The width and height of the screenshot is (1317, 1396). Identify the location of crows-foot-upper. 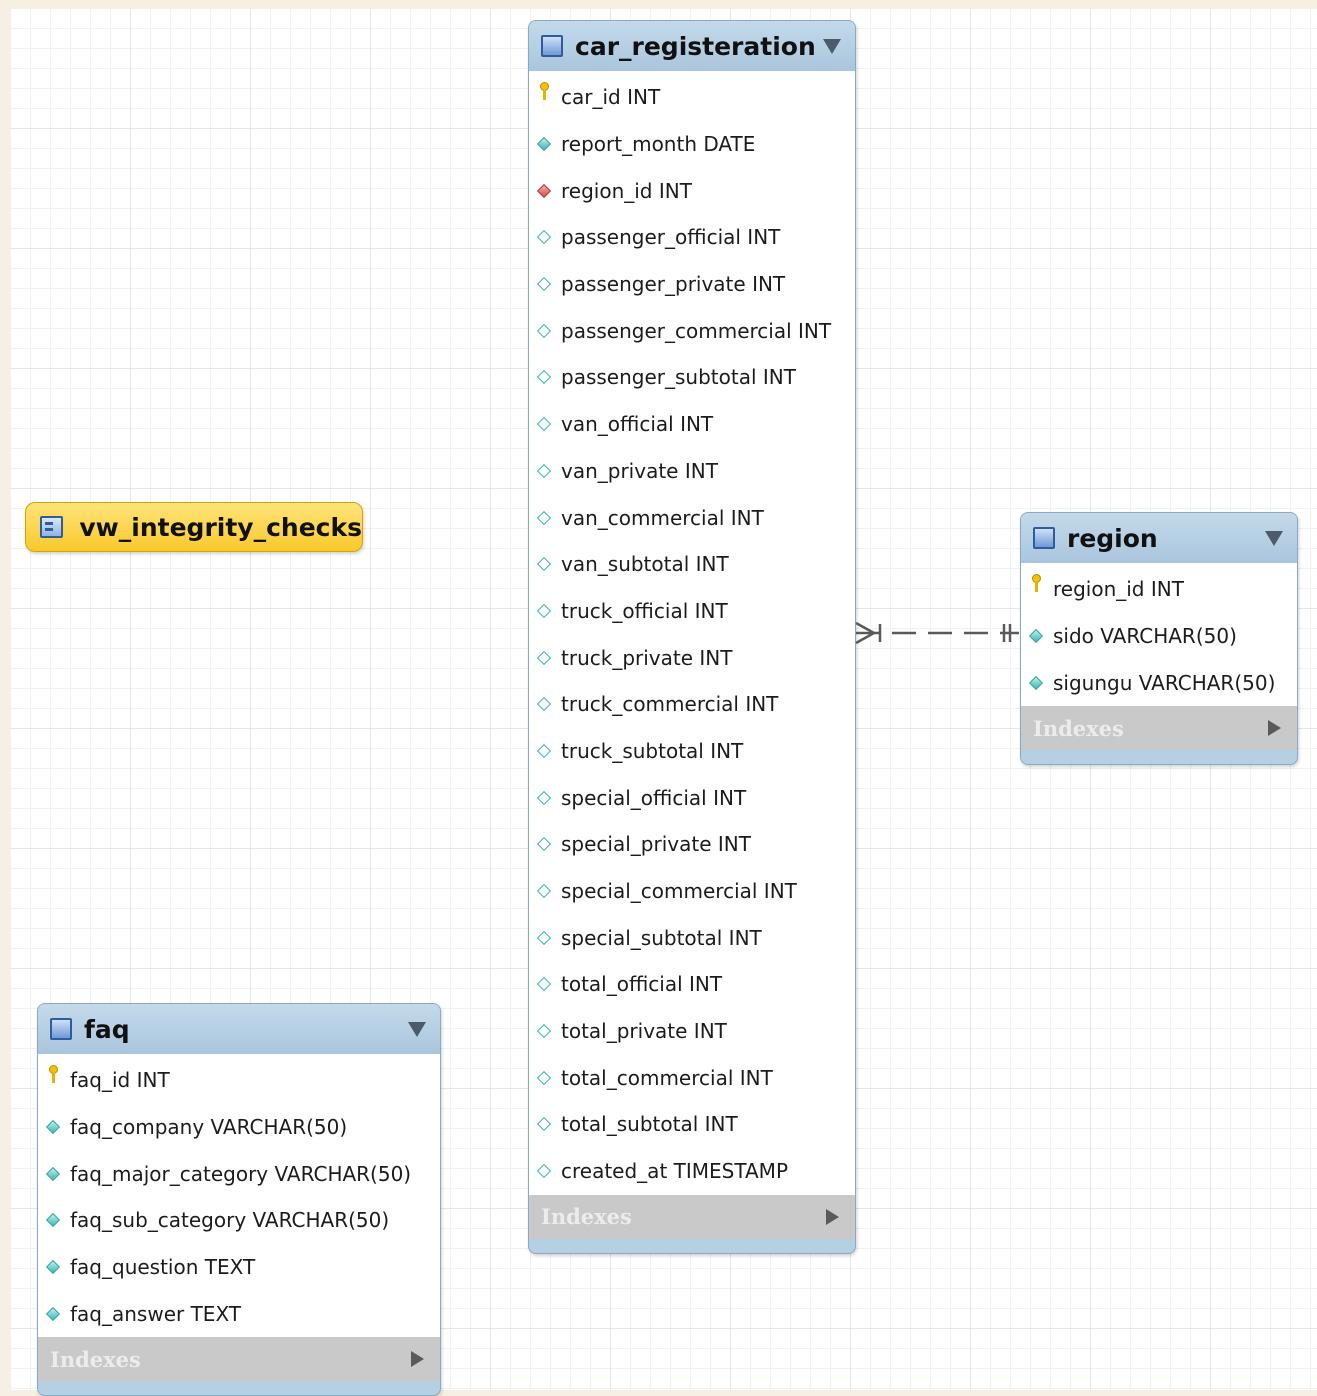
(865, 628).